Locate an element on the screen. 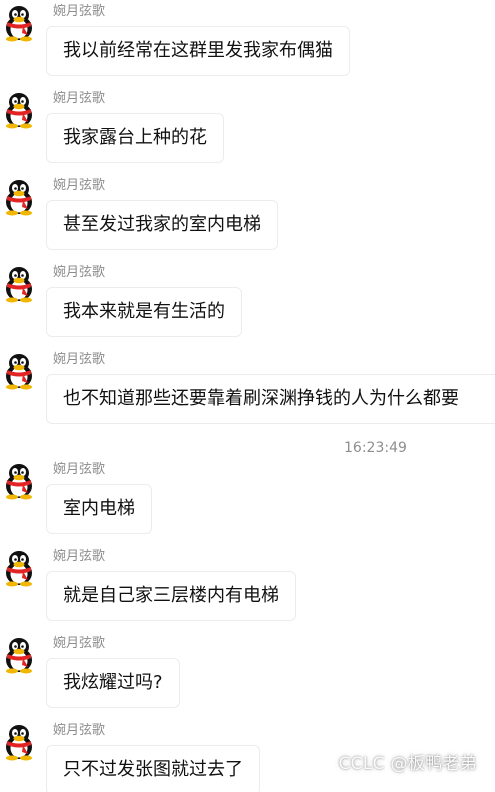  message-bubble: 我本来就是有生活的 is located at coordinates (144, 312).